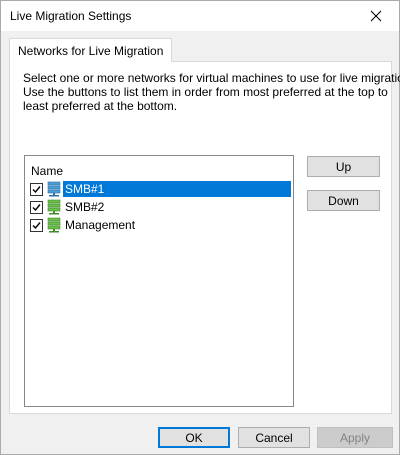  I want to click on checkbox-smb2, so click(36, 207).